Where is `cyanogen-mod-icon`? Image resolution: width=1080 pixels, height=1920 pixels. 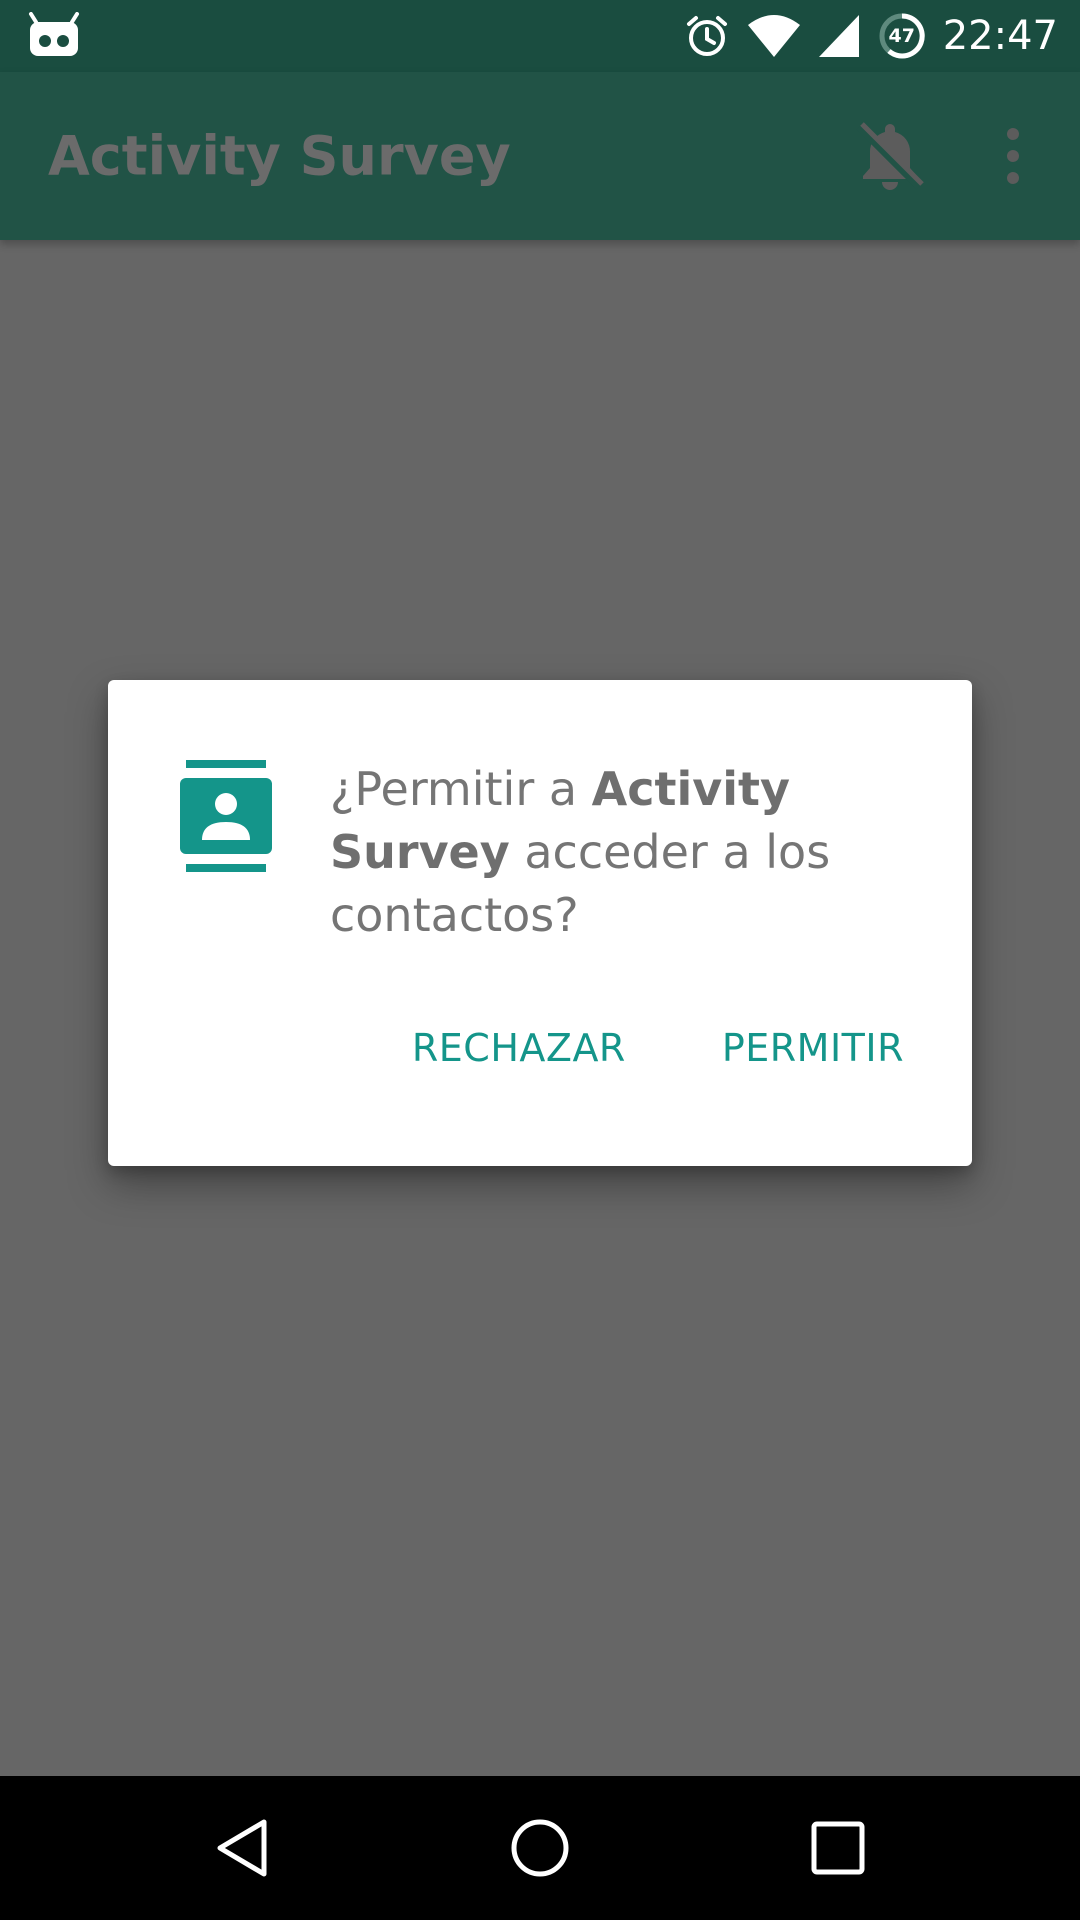
cyanogen-mod-icon is located at coordinates (54, 34).